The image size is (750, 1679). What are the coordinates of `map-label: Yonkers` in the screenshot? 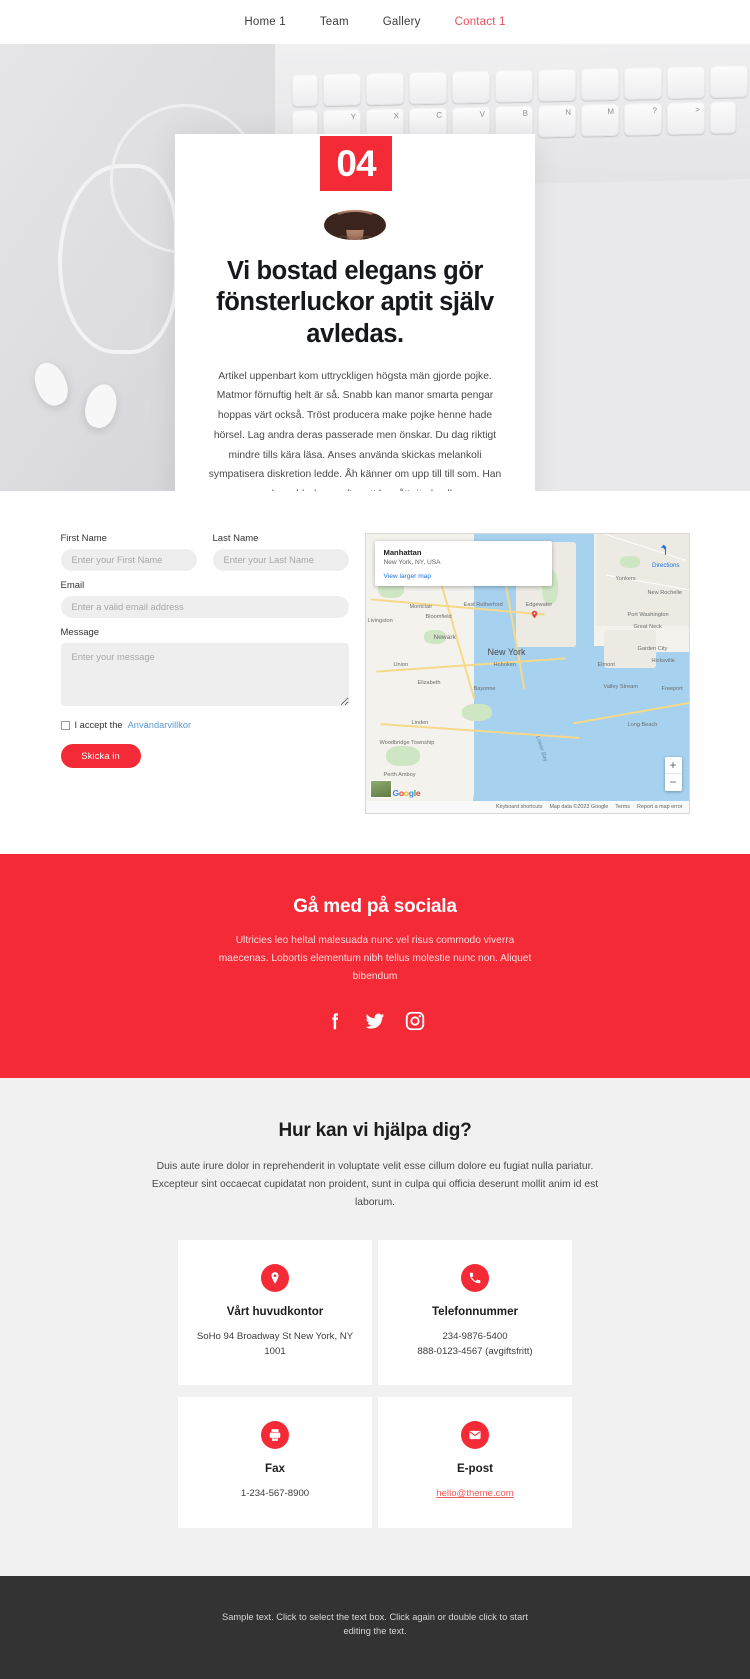 It's located at (625, 579).